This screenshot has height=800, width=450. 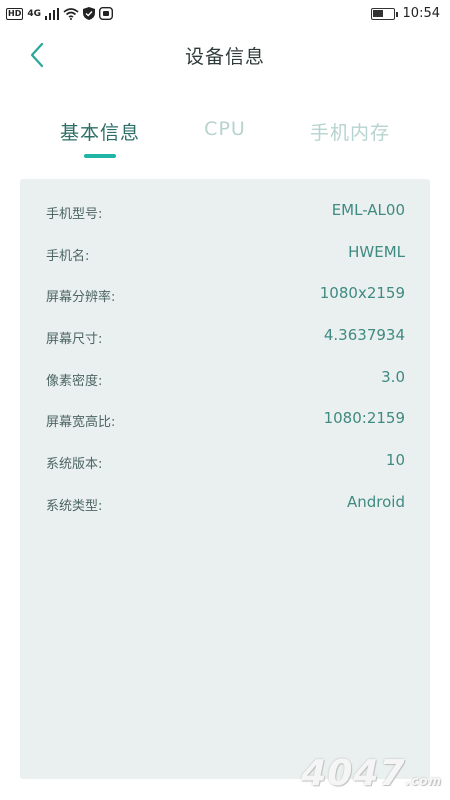 I want to click on site-watermark: 4047.com, so click(x=371, y=773).